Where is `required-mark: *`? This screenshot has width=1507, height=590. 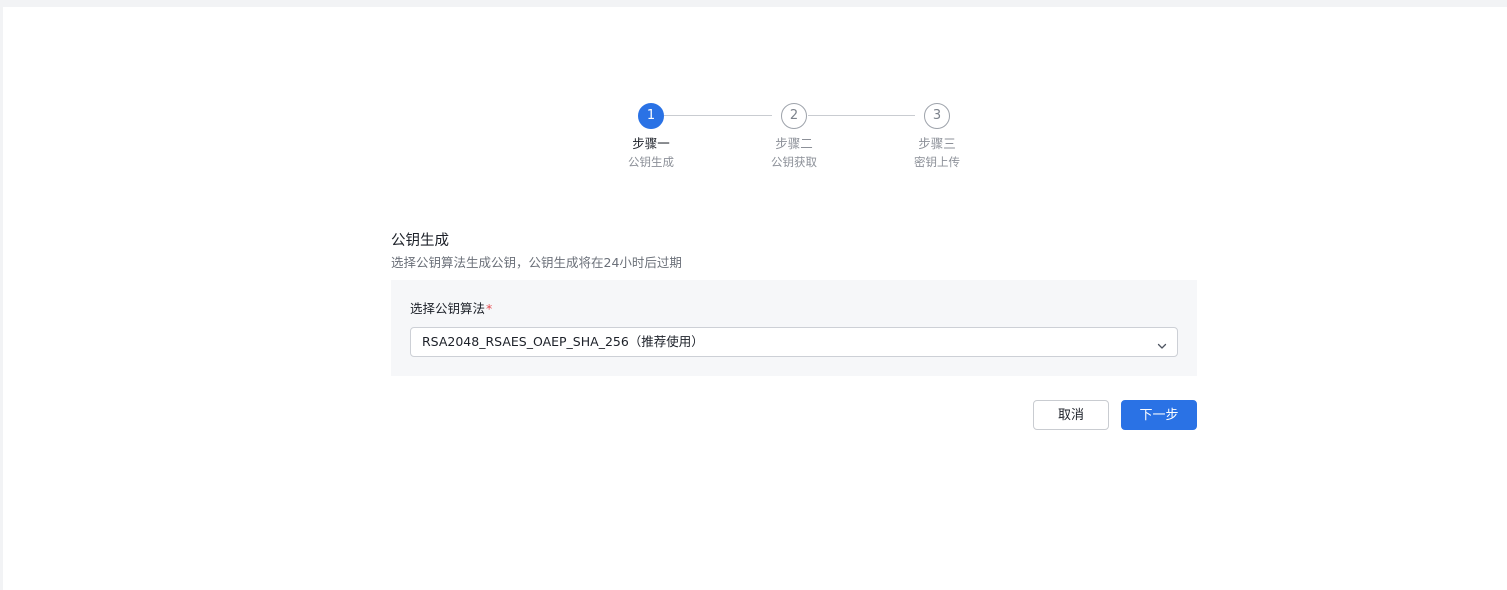
required-mark: * is located at coordinates (489, 308).